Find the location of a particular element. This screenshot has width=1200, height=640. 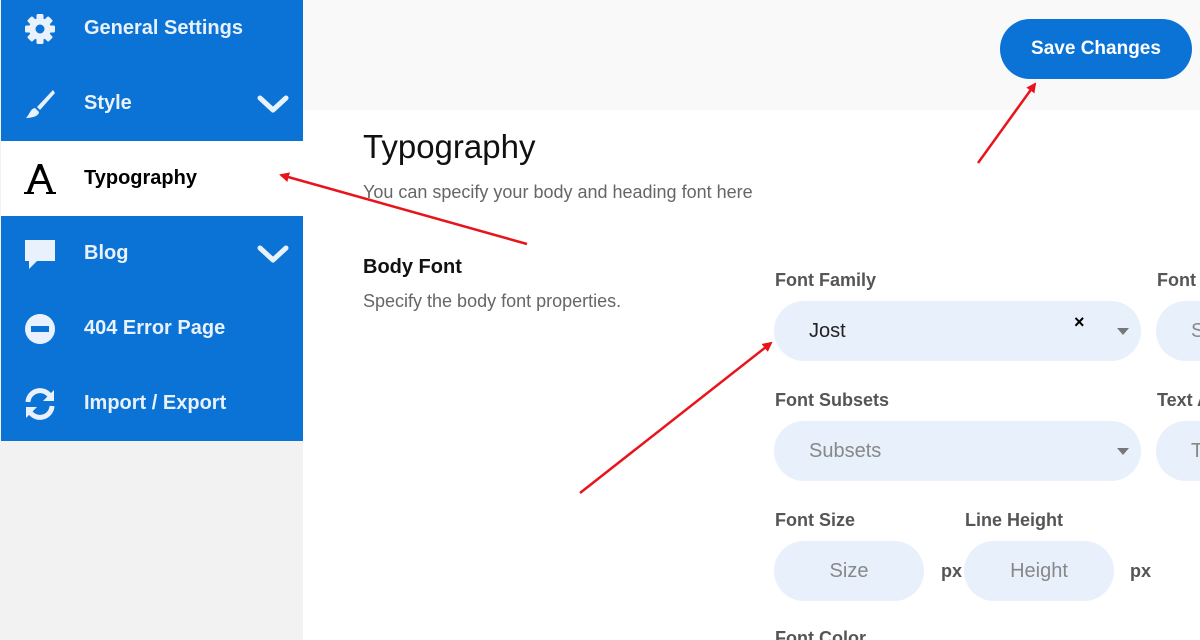

font-size-placeholder: Size is located at coordinates (849, 570).